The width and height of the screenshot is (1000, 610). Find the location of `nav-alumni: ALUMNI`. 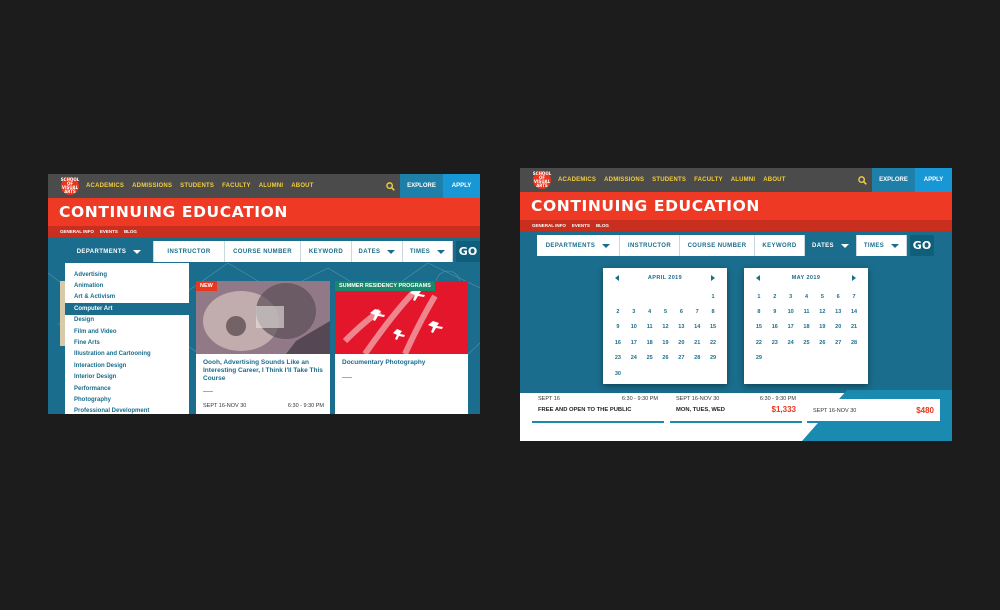

nav-alumni: ALUMNI is located at coordinates (271, 186).